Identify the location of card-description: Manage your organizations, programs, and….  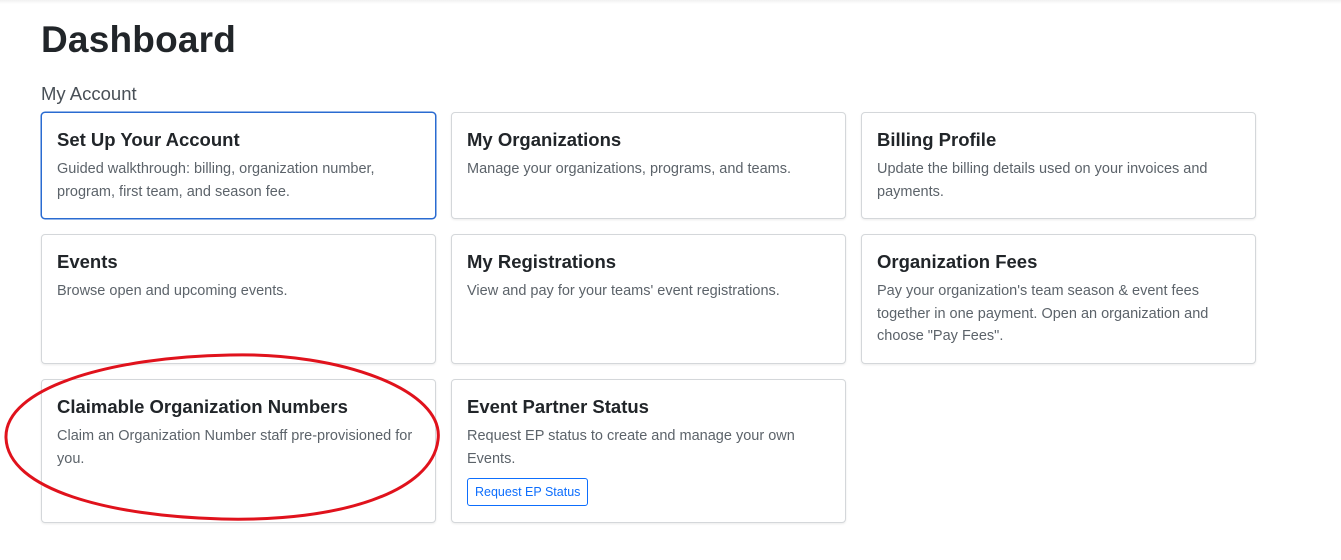
(629, 169).